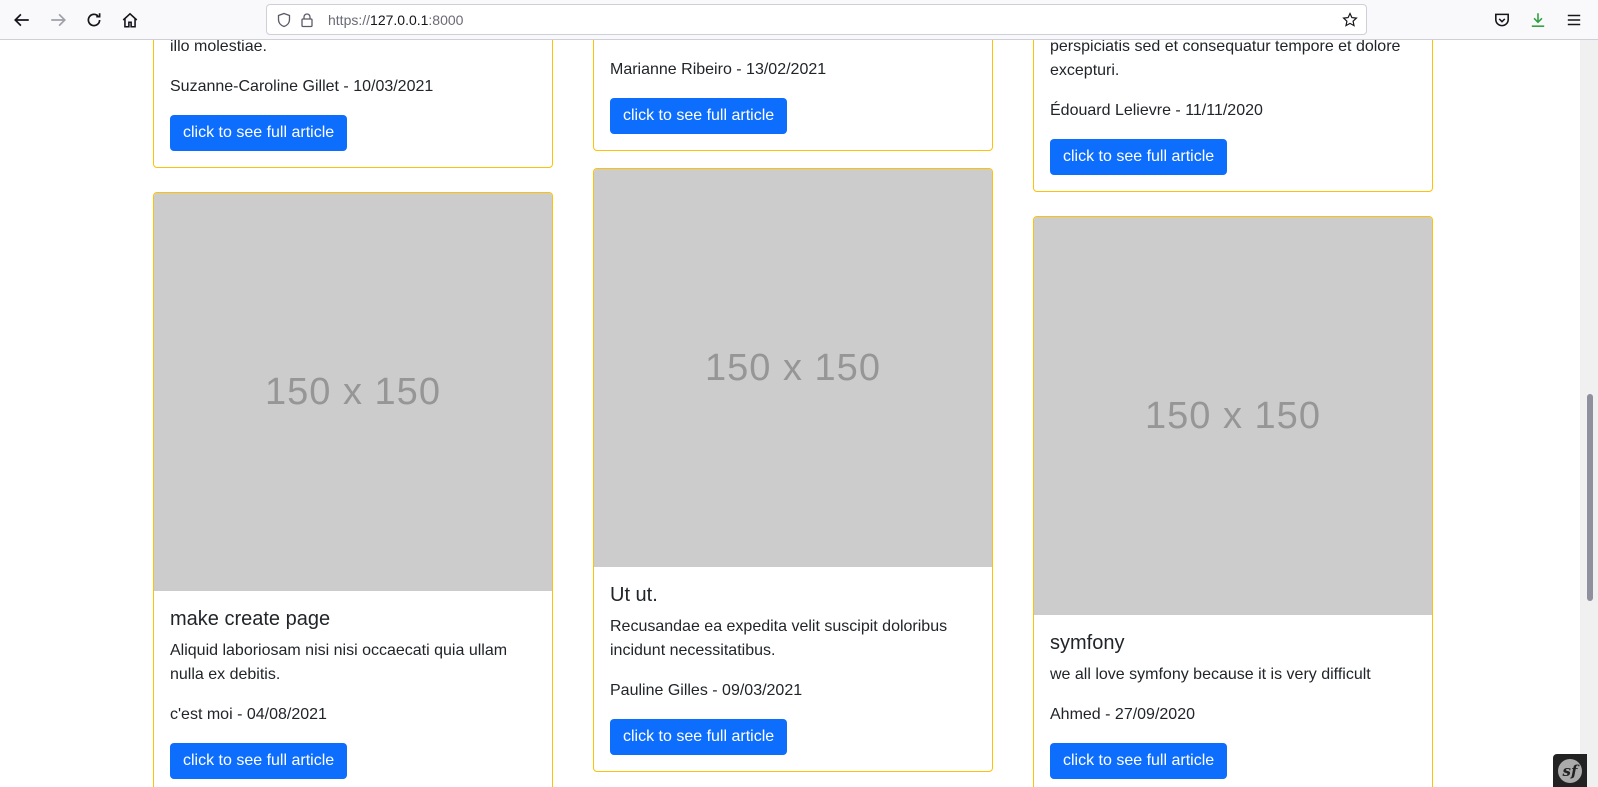 The width and height of the screenshot is (1598, 787). What do you see at coordinates (130, 20) in the screenshot?
I see `home-icon` at bounding box center [130, 20].